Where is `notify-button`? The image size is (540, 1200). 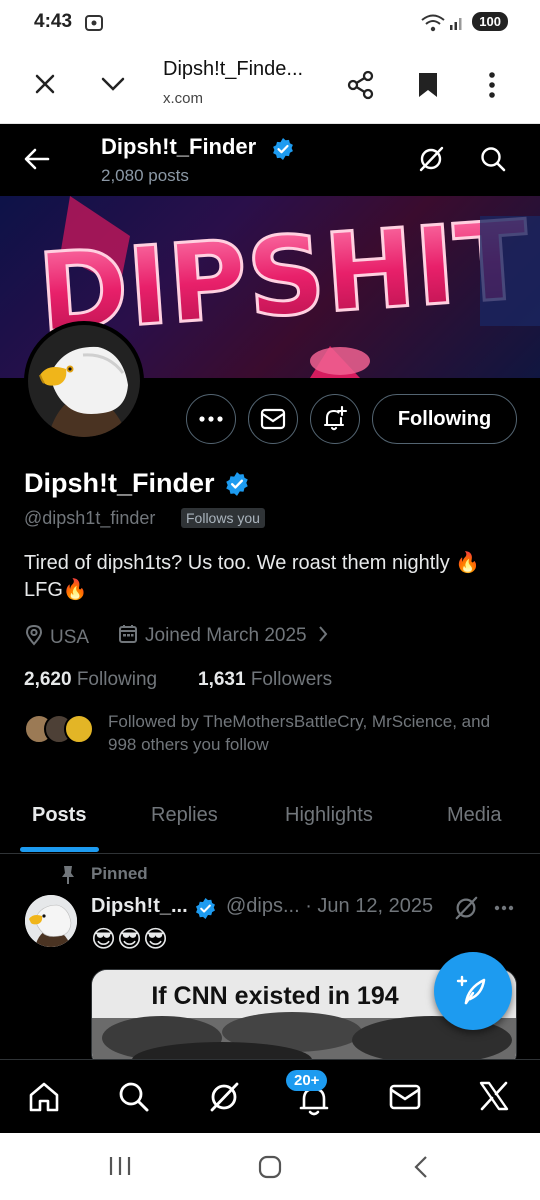
notify-button is located at coordinates (335, 419).